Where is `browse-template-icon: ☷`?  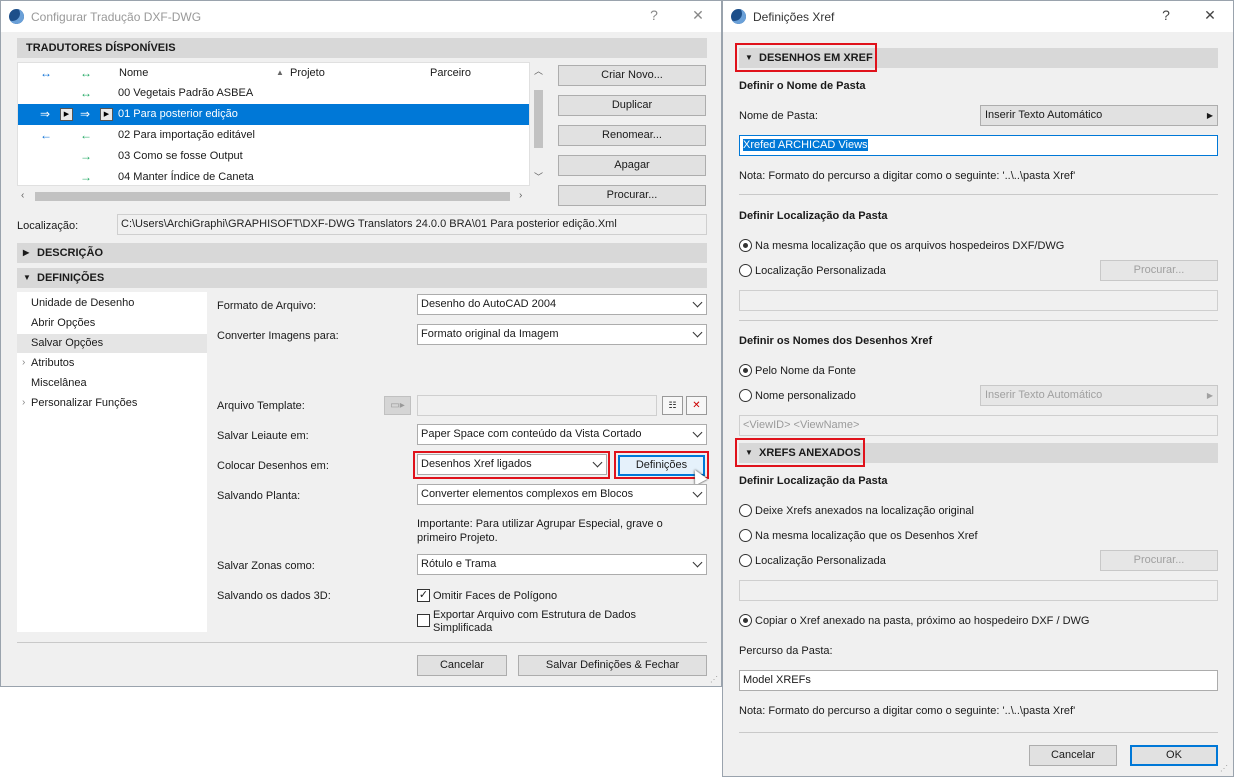
browse-template-icon: ☷ is located at coordinates (672, 405).